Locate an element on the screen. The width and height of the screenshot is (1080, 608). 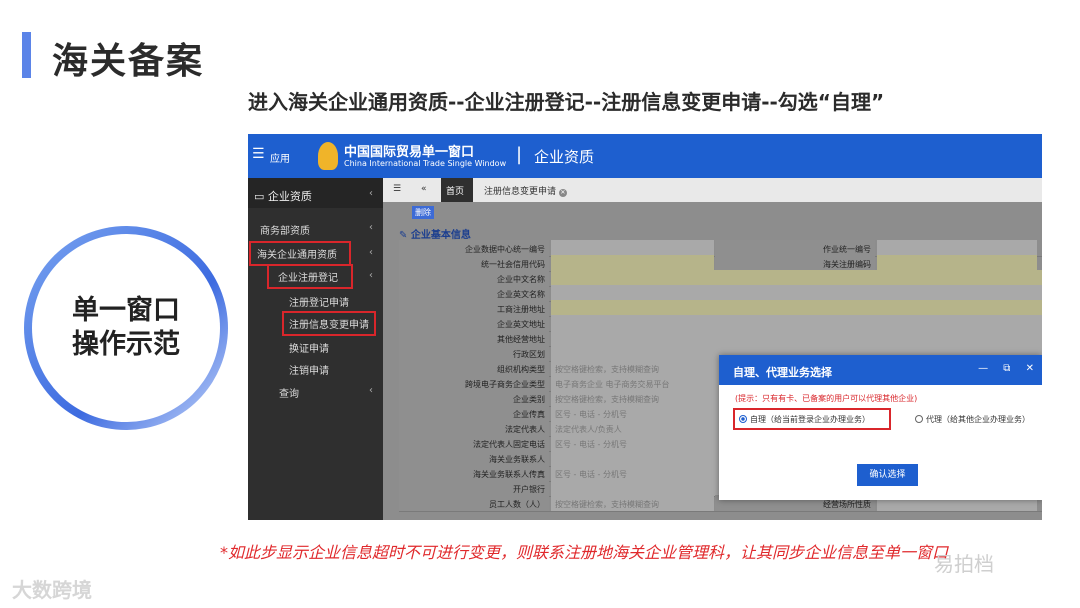
sidebar-item-label: 海关企业通用资质 is located at coordinates (297, 255).